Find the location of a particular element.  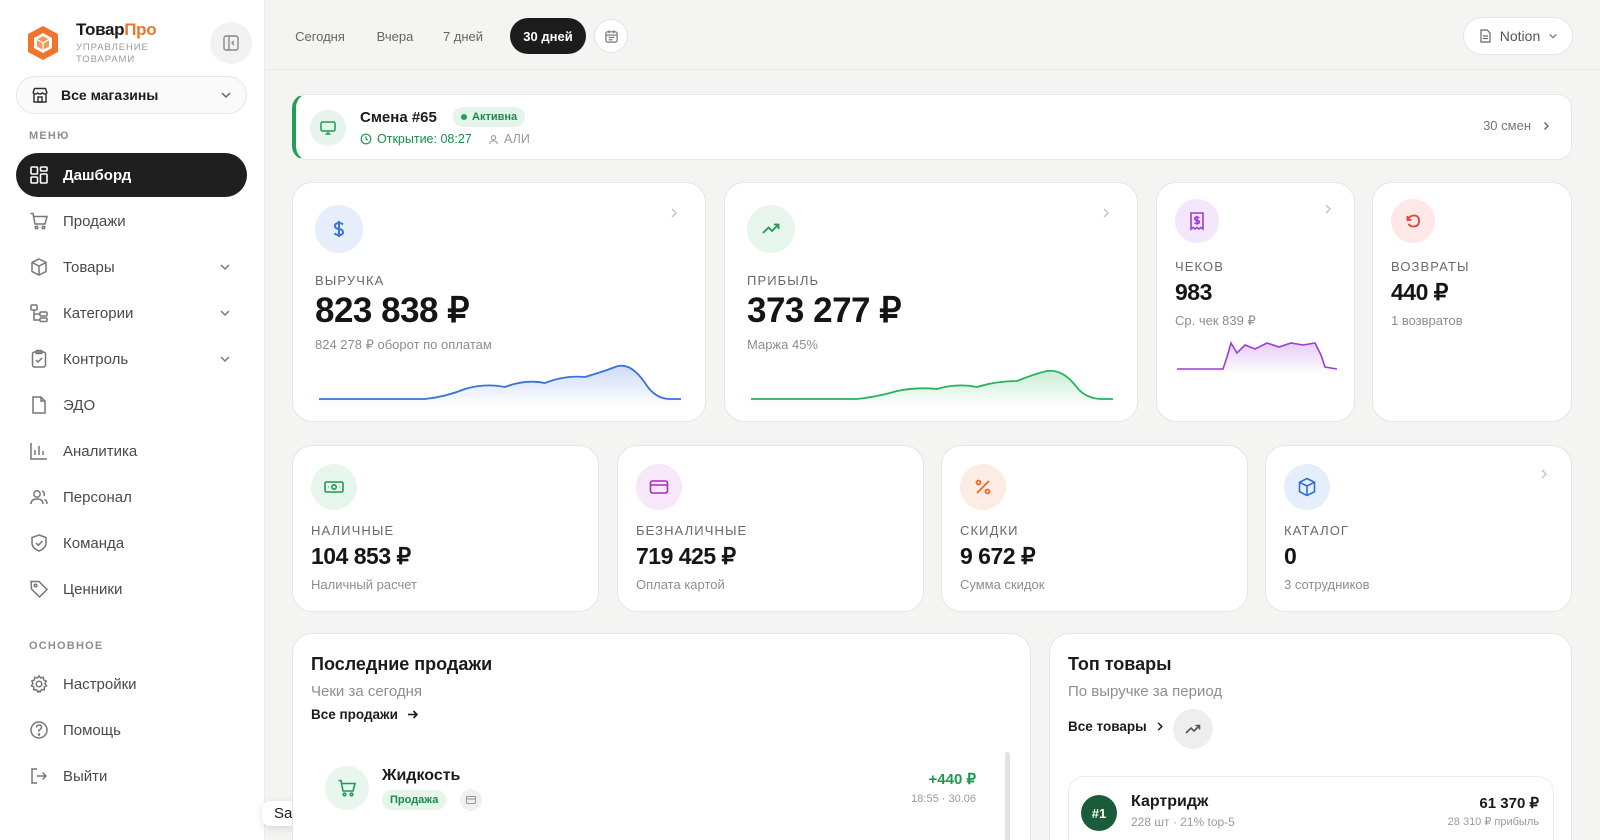

discounts-subtitle: Сумма скидок is located at coordinates (1002, 584).